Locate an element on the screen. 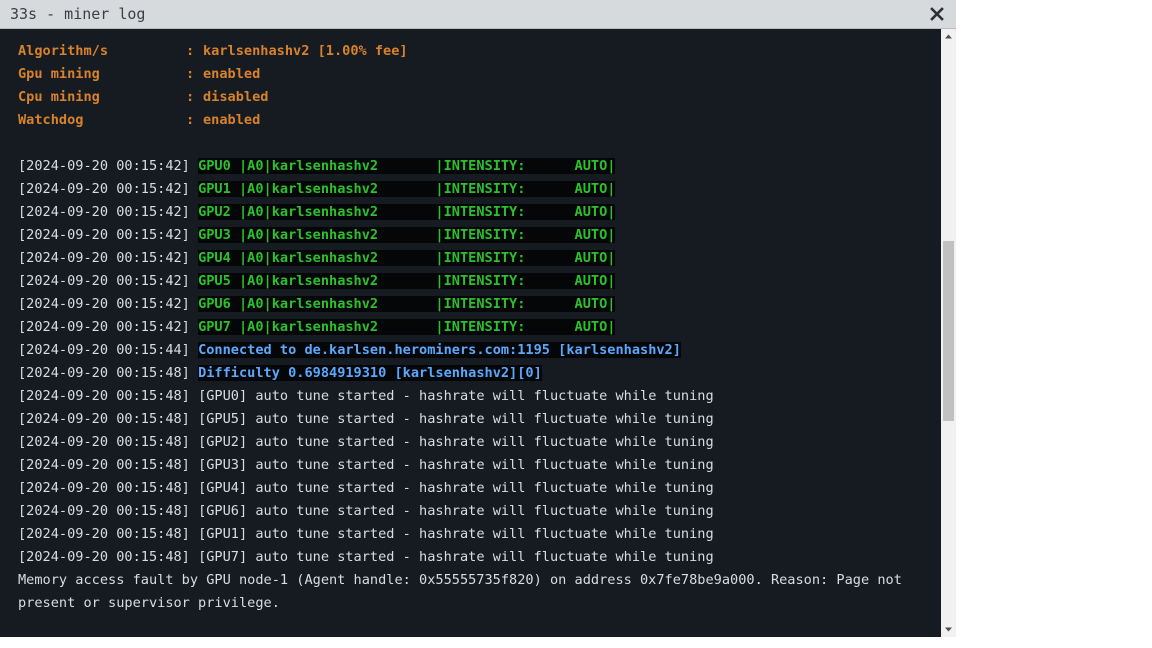 The height and width of the screenshot is (648, 1152). config-row: Algorithm/s: karlsenhashv2 [1.00% fee] is located at coordinates (473, 51).